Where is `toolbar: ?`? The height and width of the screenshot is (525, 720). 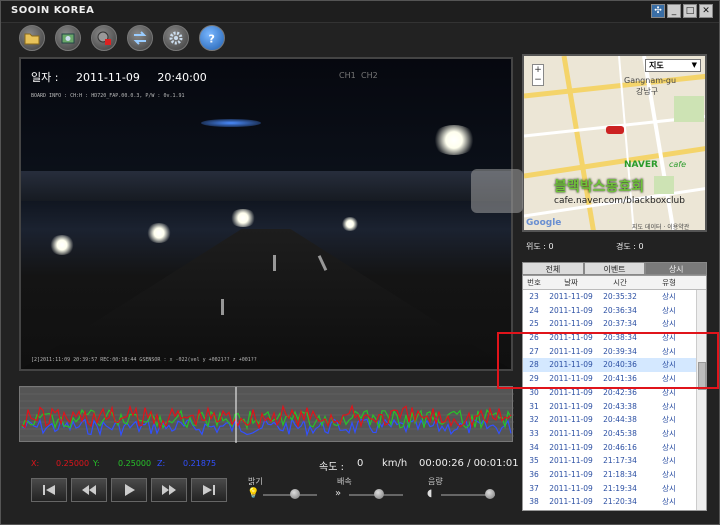
toolbar: ? is located at coordinates (122, 41).